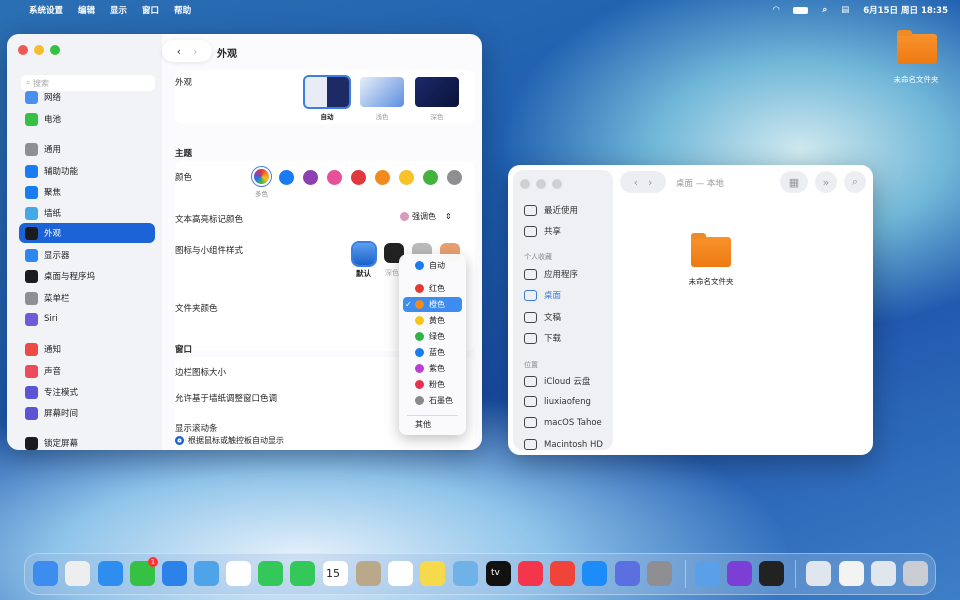 Image resolution: width=960 pixels, height=600 pixels. I want to click on highlight-select: 强调色 ⇕, so click(426, 216).